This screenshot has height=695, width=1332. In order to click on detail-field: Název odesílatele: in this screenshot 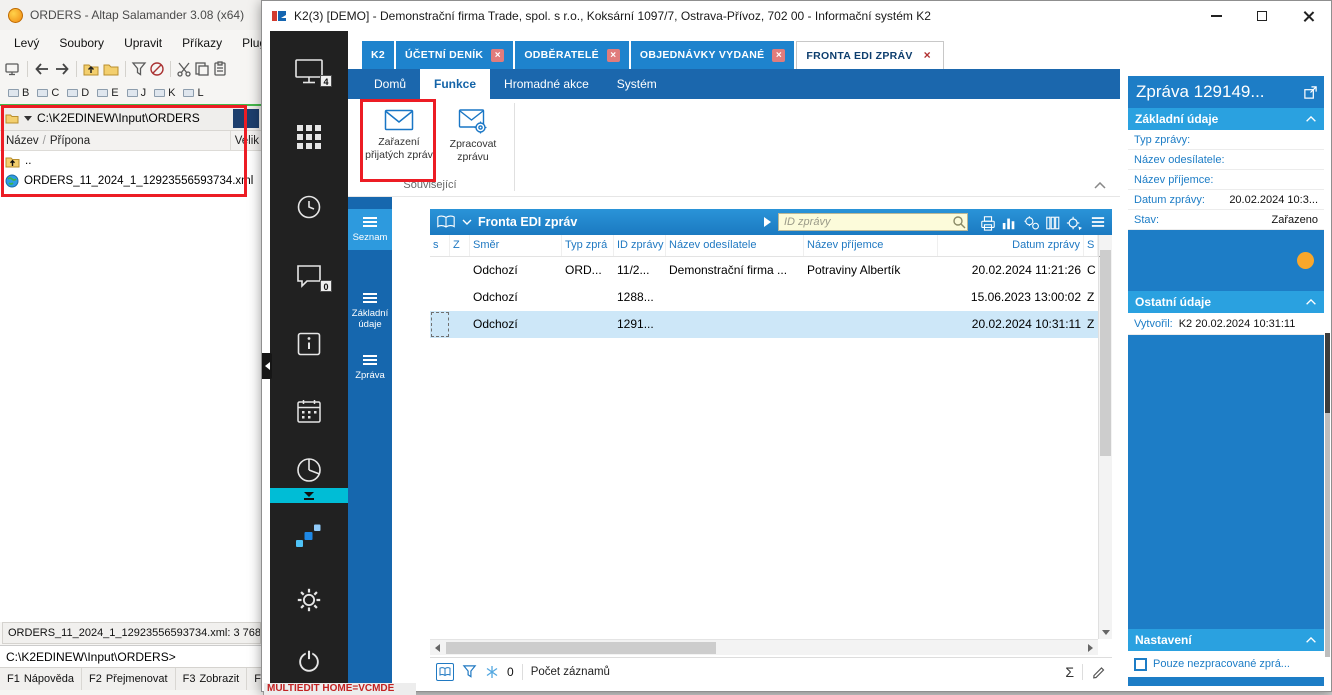, I will do `click(1226, 160)`.